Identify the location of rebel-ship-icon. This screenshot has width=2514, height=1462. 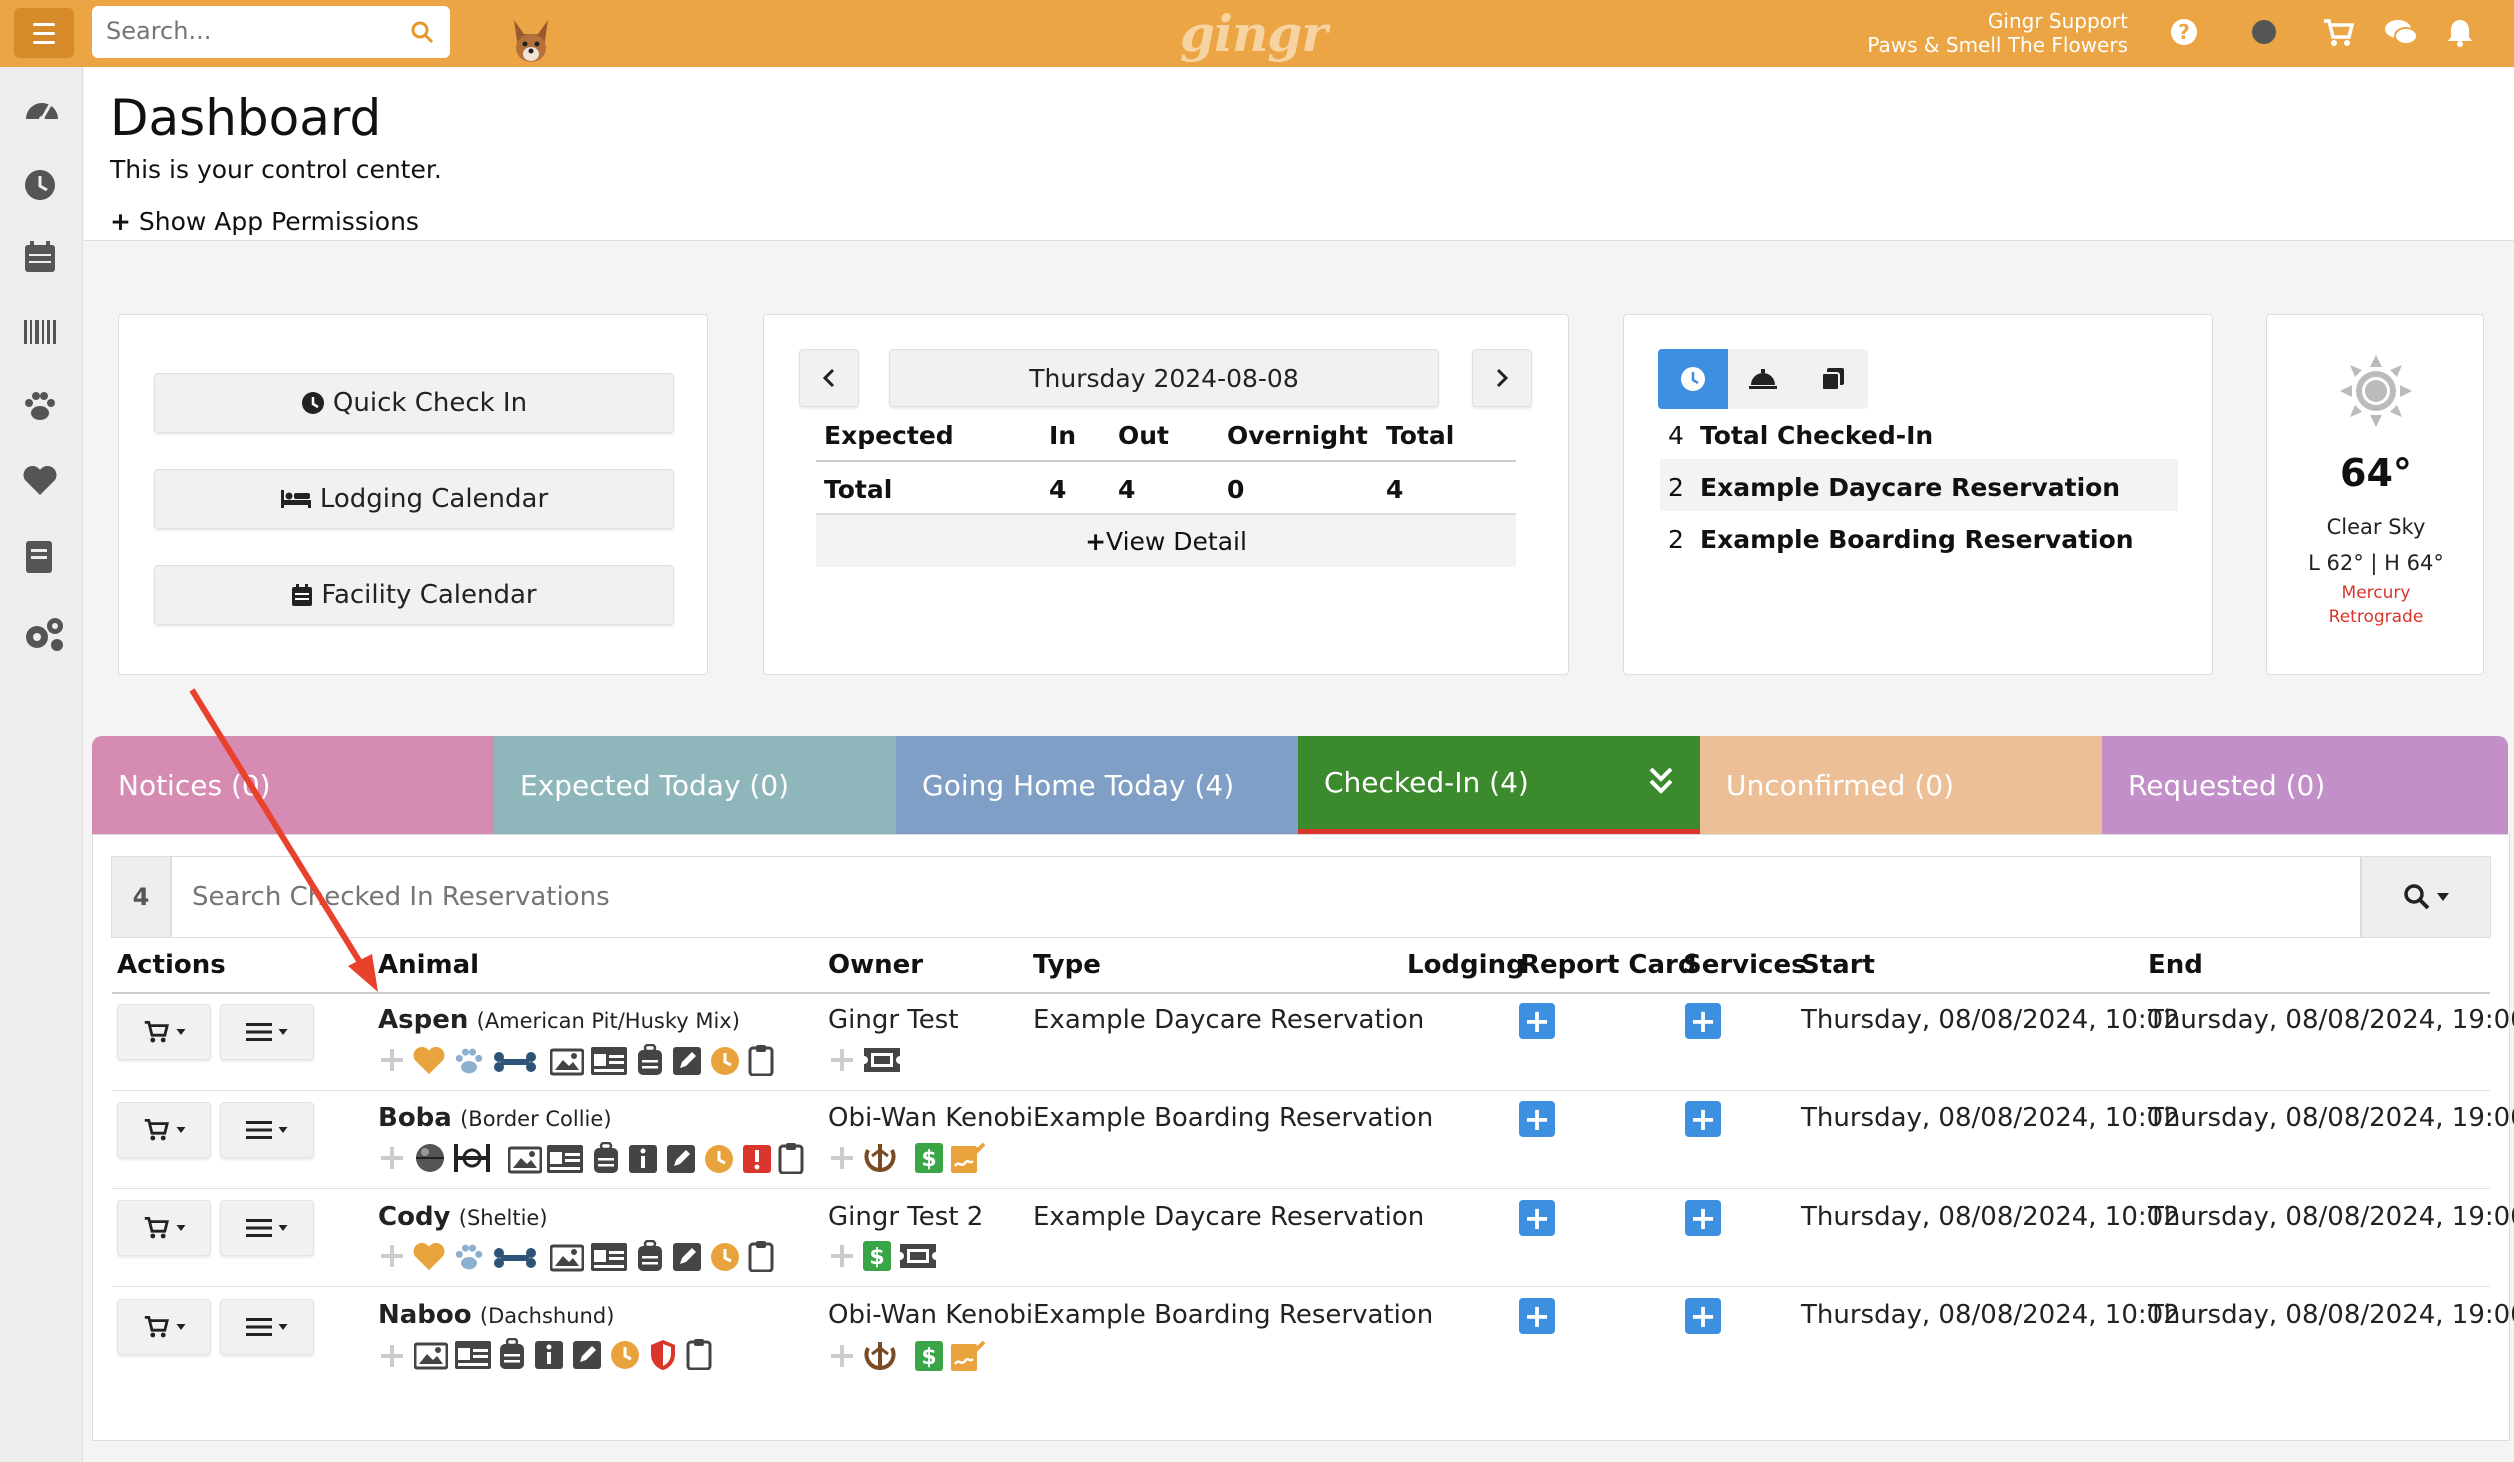
(472, 1158).